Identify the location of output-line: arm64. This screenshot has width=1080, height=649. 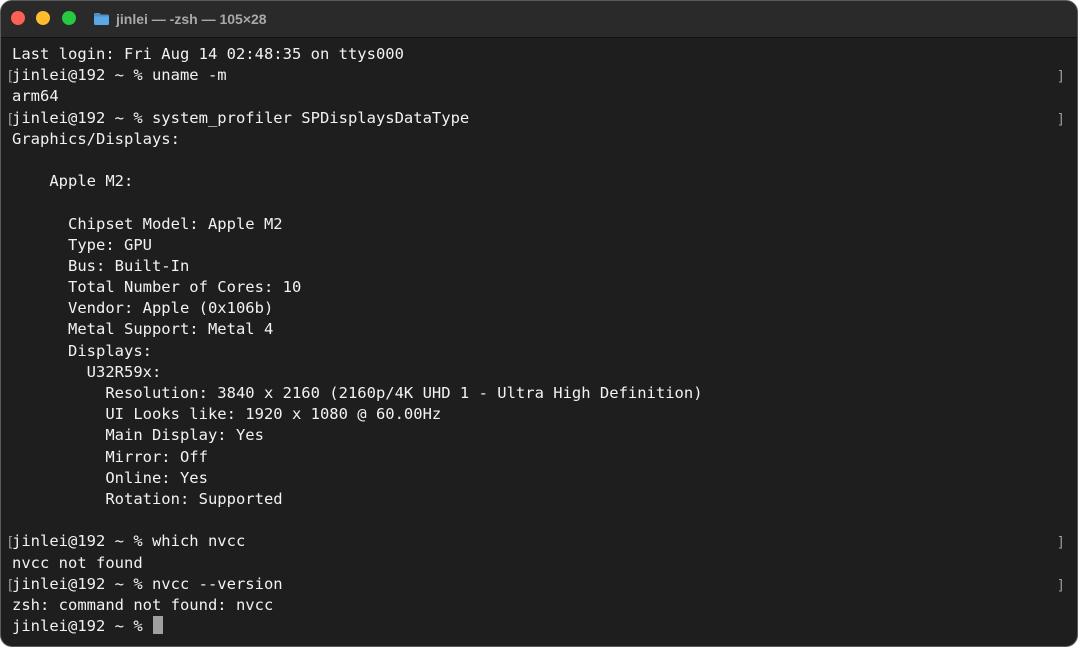
(539, 96).